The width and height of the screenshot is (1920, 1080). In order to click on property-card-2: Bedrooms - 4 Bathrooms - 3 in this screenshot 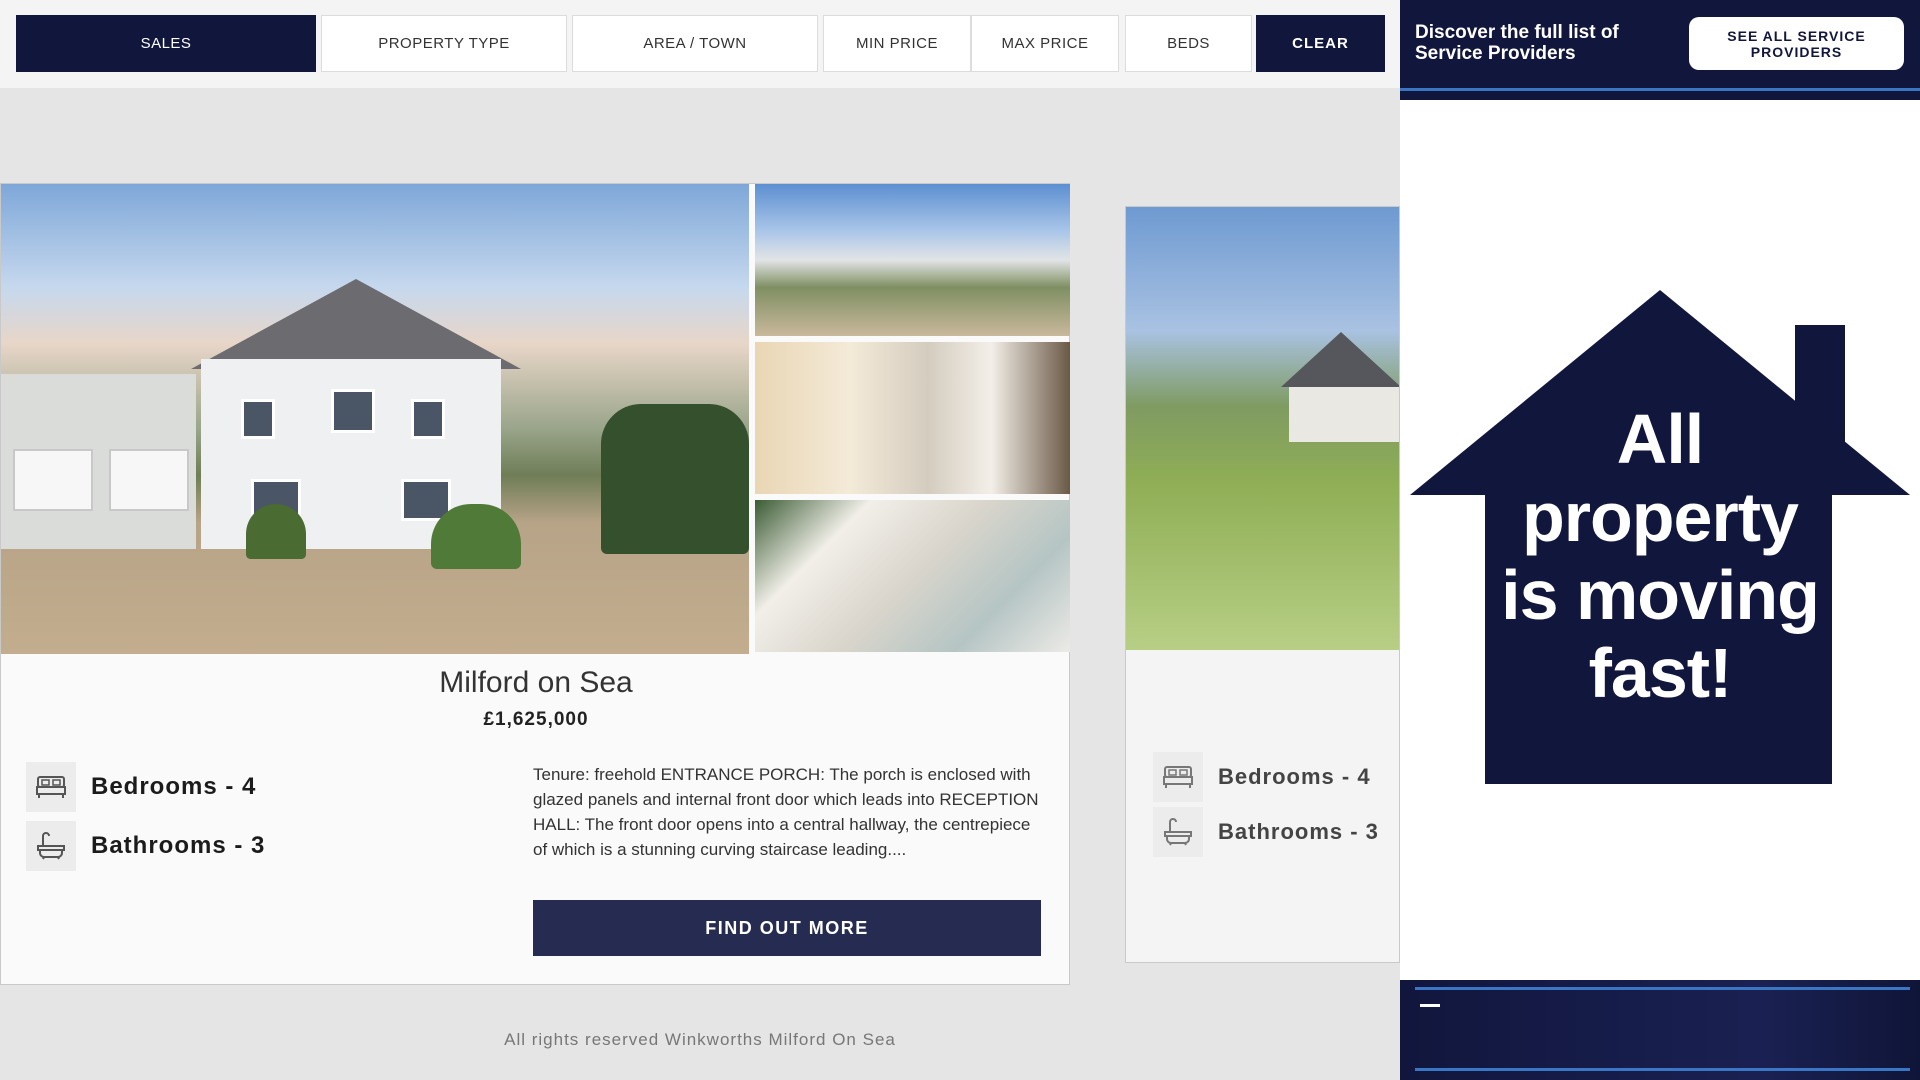, I will do `click(1262, 584)`.